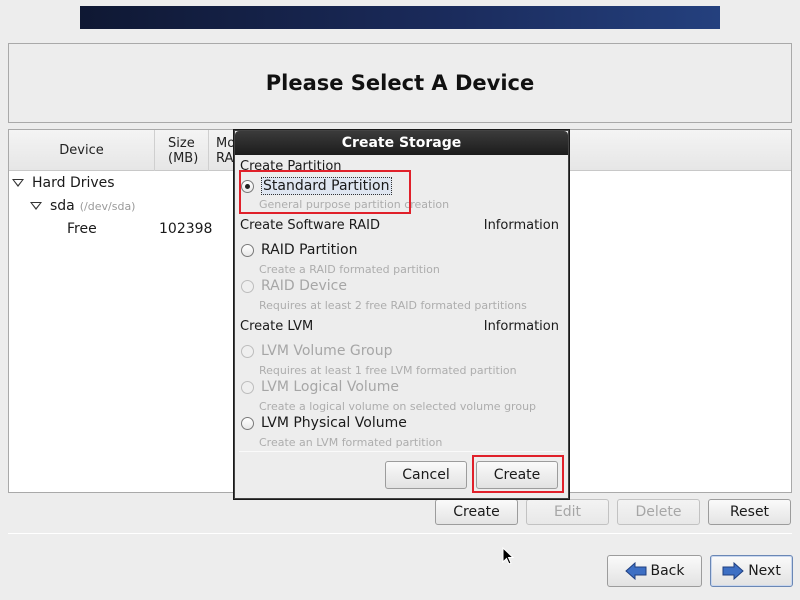  What do you see at coordinates (764, 571) in the screenshot?
I see `next-button-label: Next` at bounding box center [764, 571].